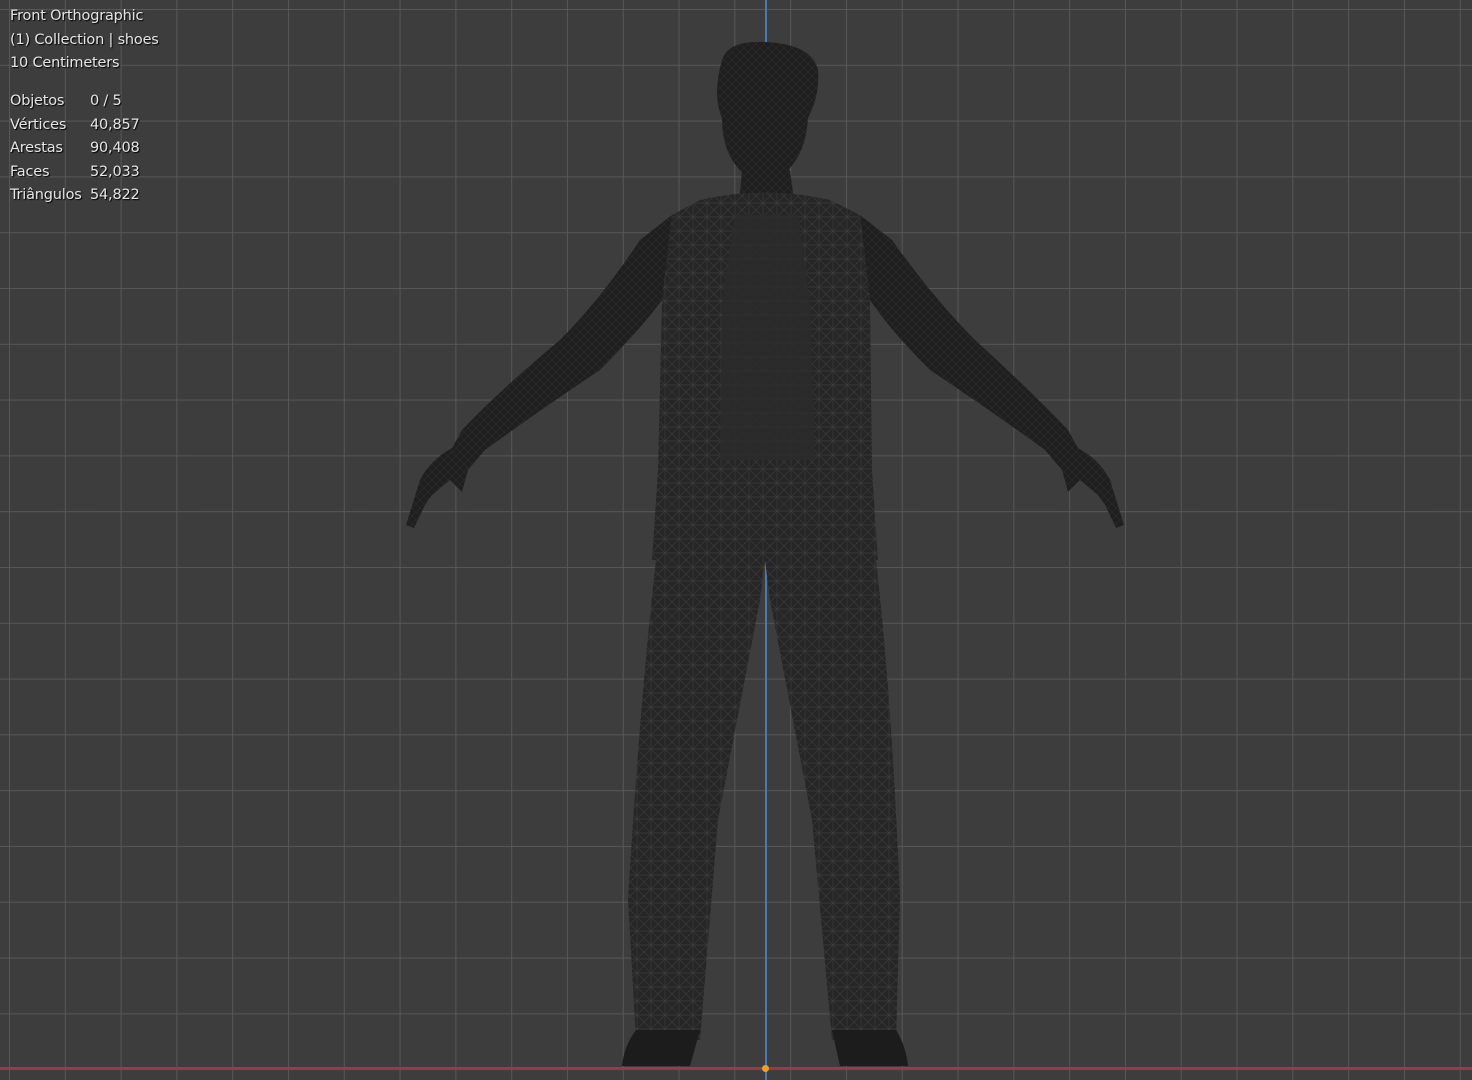 Image resolution: width=1472 pixels, height=1080 pixels. What do you see at coordinates (768, 112) in the screenshot?
I see `model-head` at bounding box center [768, 112].